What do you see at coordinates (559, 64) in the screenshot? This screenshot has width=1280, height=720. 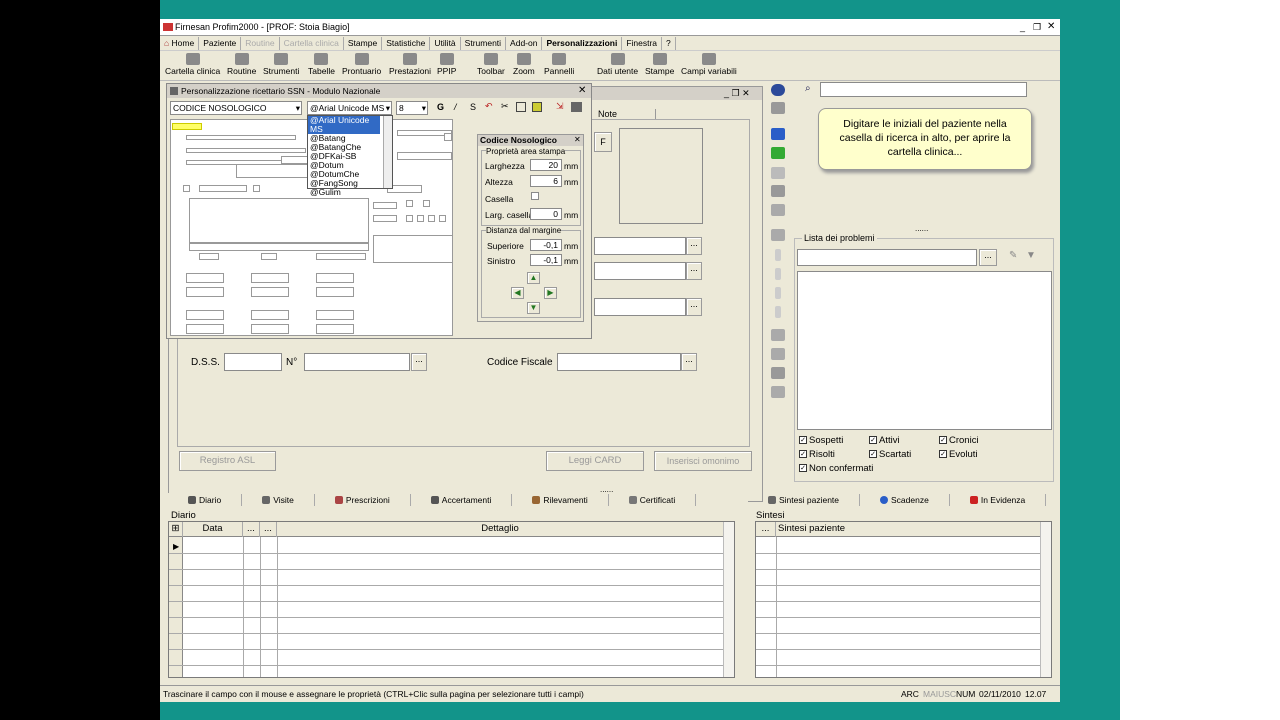 I see `tb-pannelli: Pannelli` at bounding box center [559, 64].